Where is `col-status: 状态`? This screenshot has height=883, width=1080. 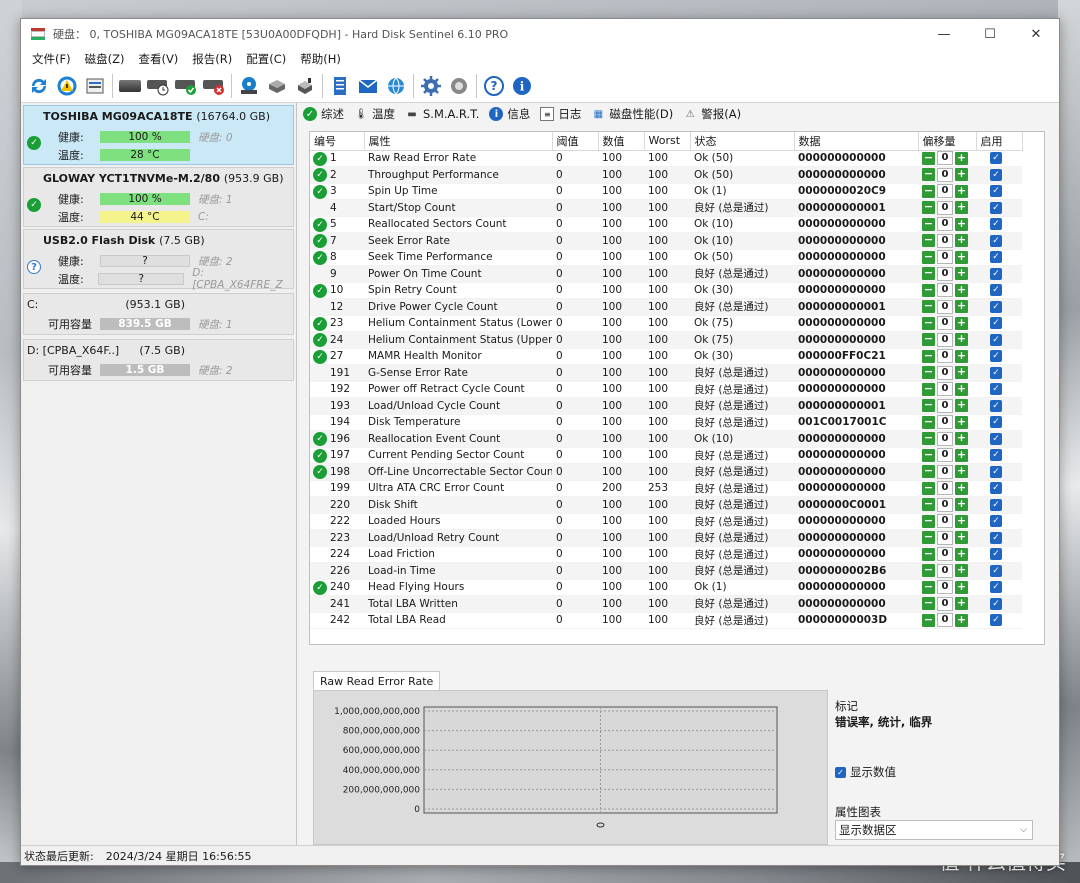
col-status: 状态 is located at coordinates (742, 141).